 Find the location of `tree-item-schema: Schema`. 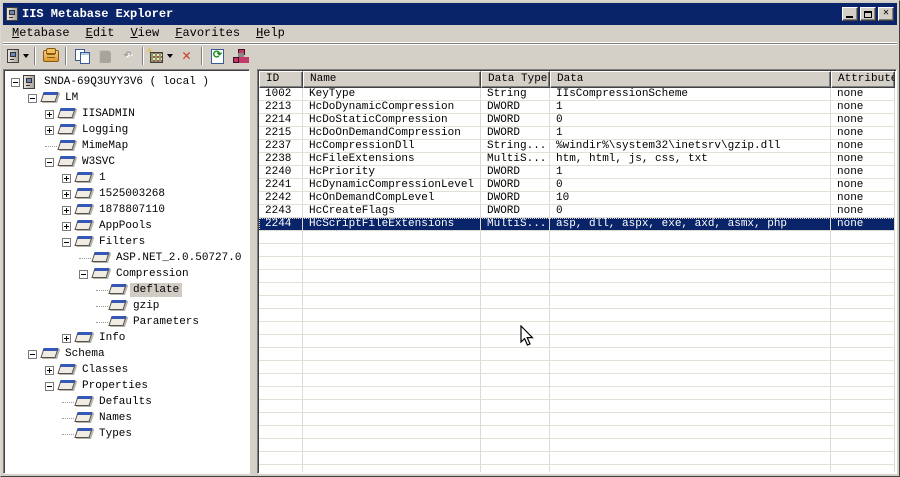

tree-item-schema: Schema is located at coordinates (127, 354).